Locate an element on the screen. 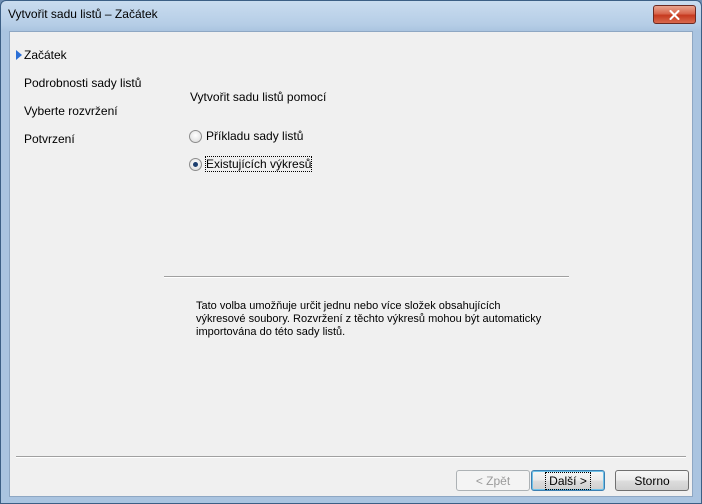 This screenshot has height=504, width=702. title-bar: Vytvořit sadu listů – Začátek is located at coordinates (351, 15).